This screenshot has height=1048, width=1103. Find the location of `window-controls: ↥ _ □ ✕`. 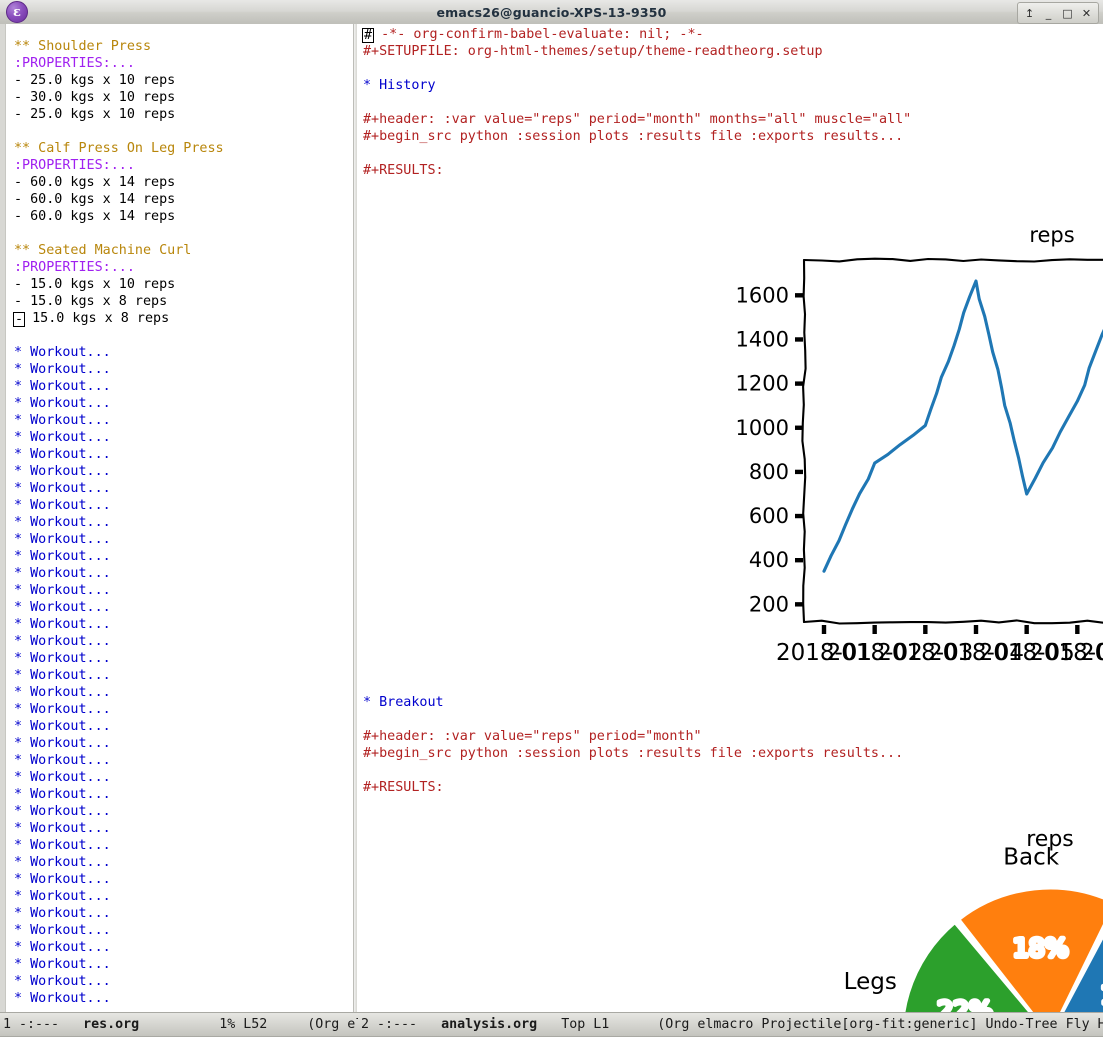

window-controls: ↥ _ □ ✕ is located at coordinates (1058, 13).